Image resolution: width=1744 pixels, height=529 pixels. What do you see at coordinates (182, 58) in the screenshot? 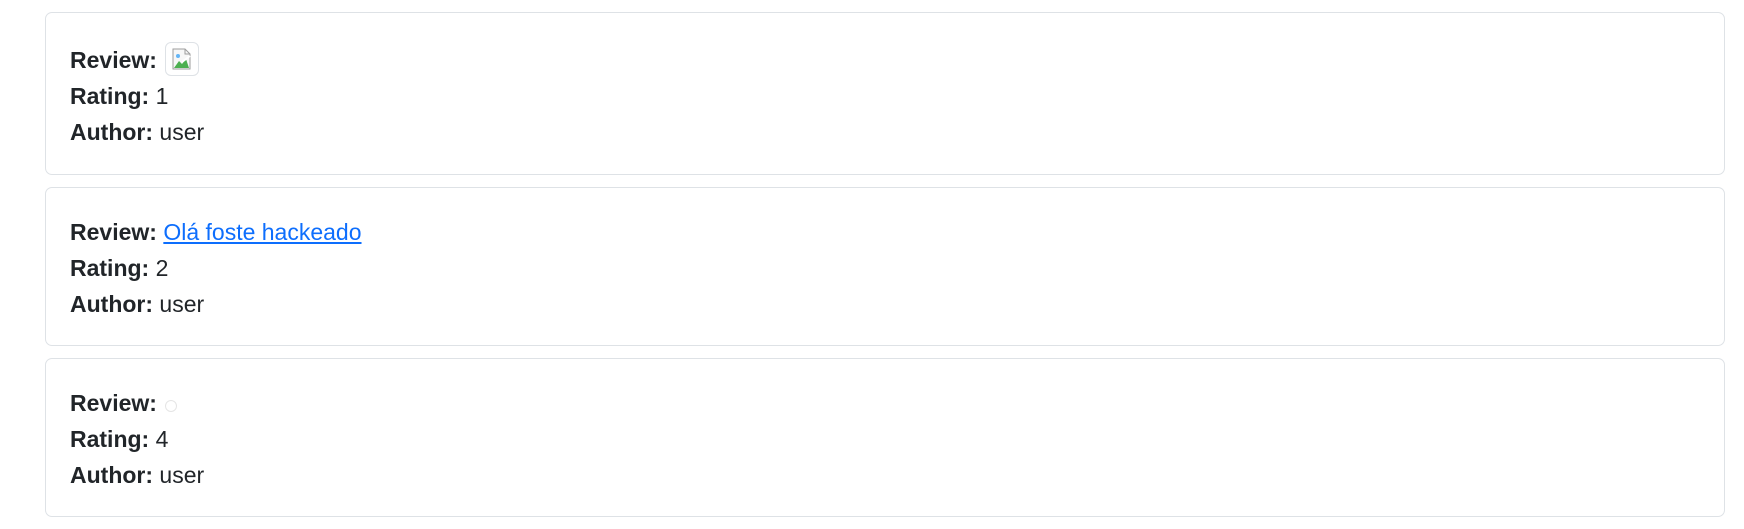
I see `broken-image-icon` at bounding box center [182, 58].